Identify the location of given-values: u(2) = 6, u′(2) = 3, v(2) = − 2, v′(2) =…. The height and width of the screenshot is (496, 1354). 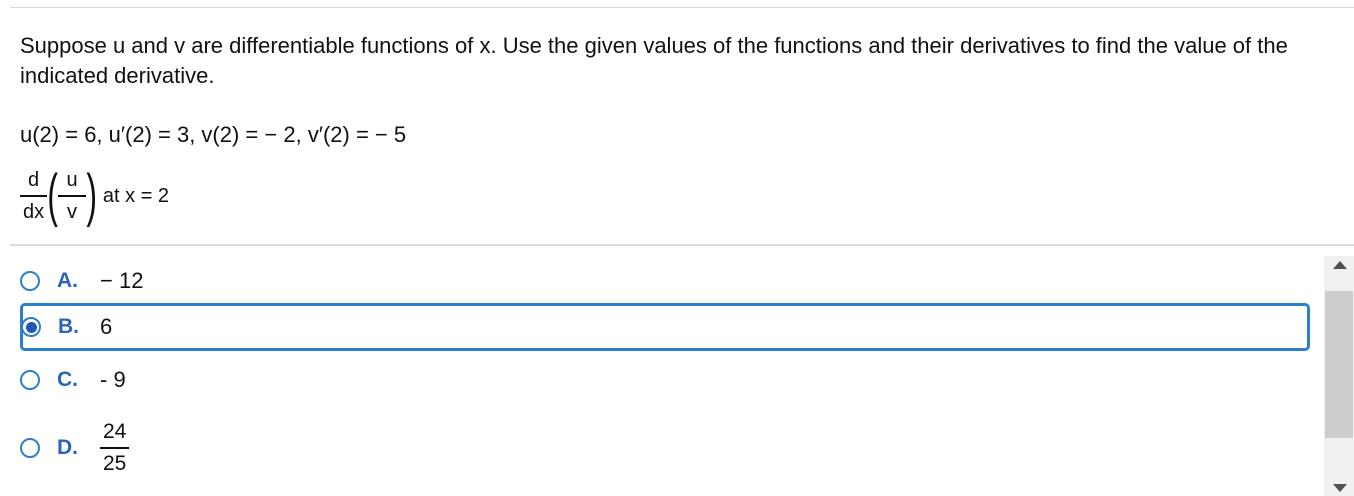
(213, 134).